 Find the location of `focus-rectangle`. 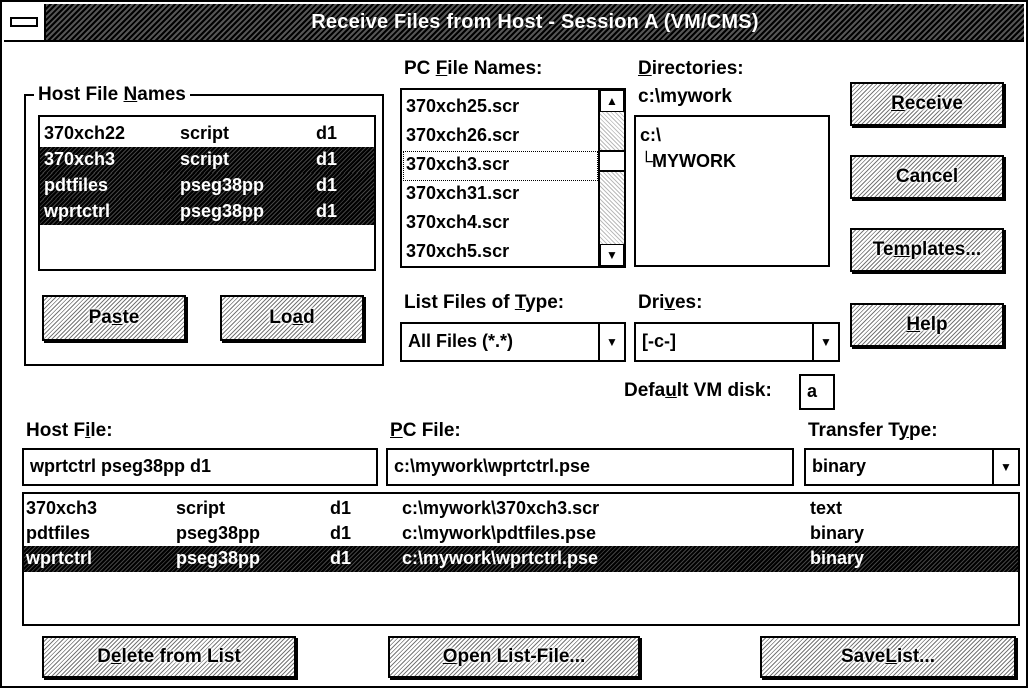

focus-rectangle is located at coordinates (500, 166).